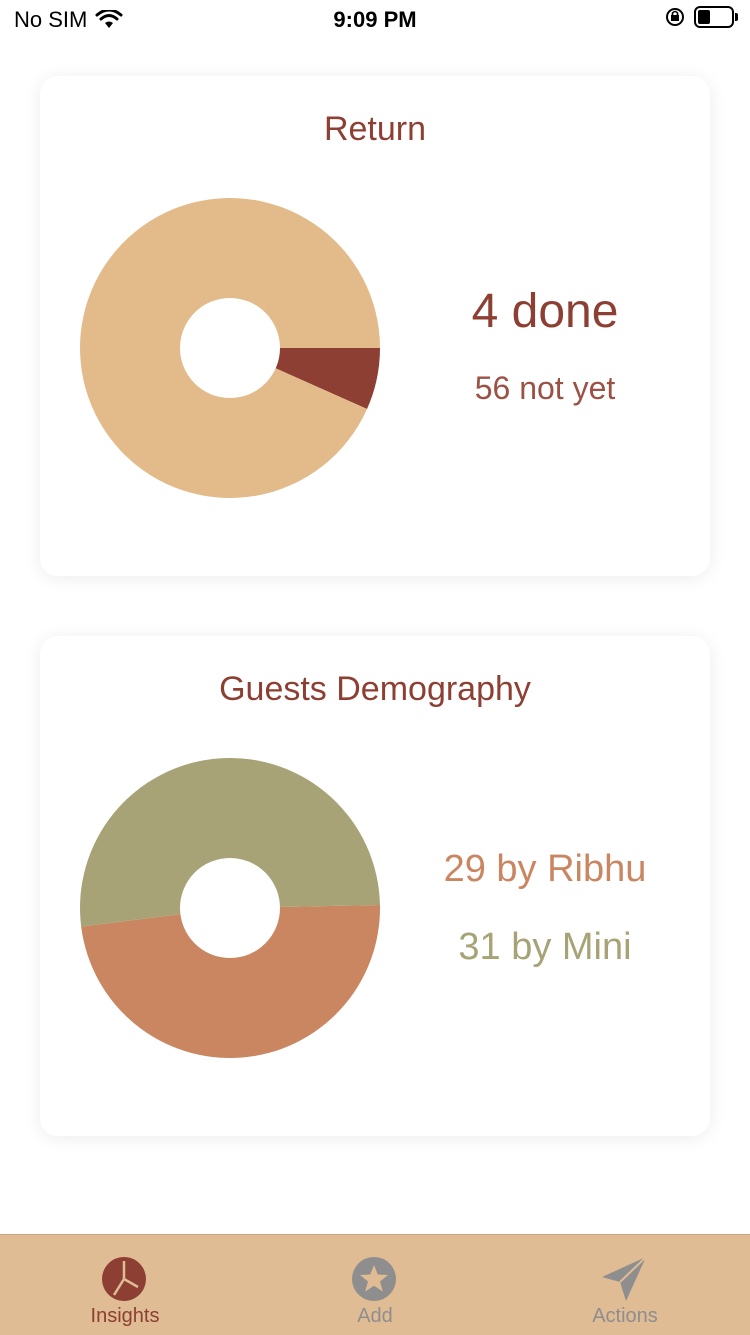 The width and height of the screenshot is (750, 1335). Describe the element at coordinates (624, 1278) in the screenshot. I see `send-icon` at that location.